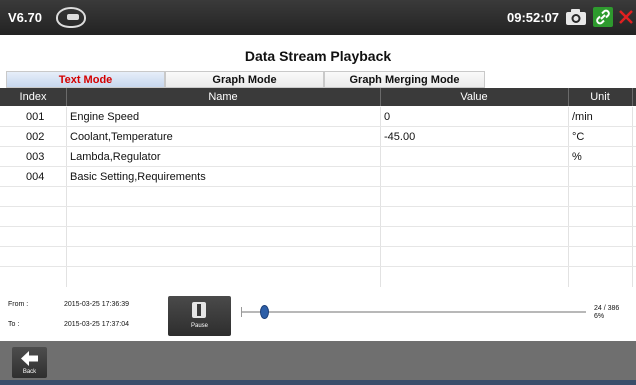  Describe the element at coordinates (25, 17) in the screenshot. I see `version-label: V6.70` at that location.